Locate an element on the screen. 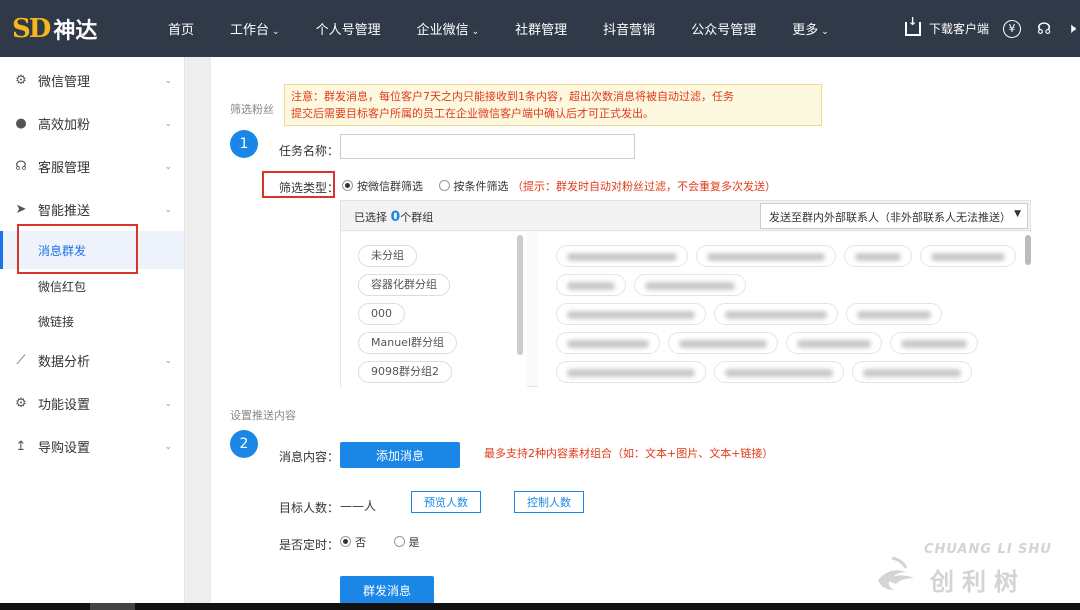  group-tag: Manuel群分组 is located at coordinates (407, 343).